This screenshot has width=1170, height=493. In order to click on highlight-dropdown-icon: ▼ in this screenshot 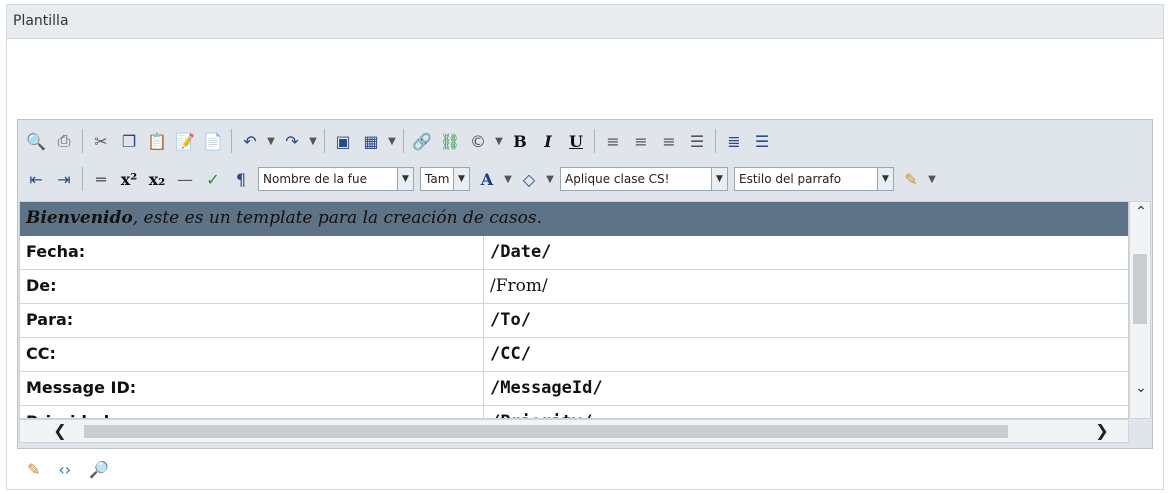, I will do `click(550, 179)`.